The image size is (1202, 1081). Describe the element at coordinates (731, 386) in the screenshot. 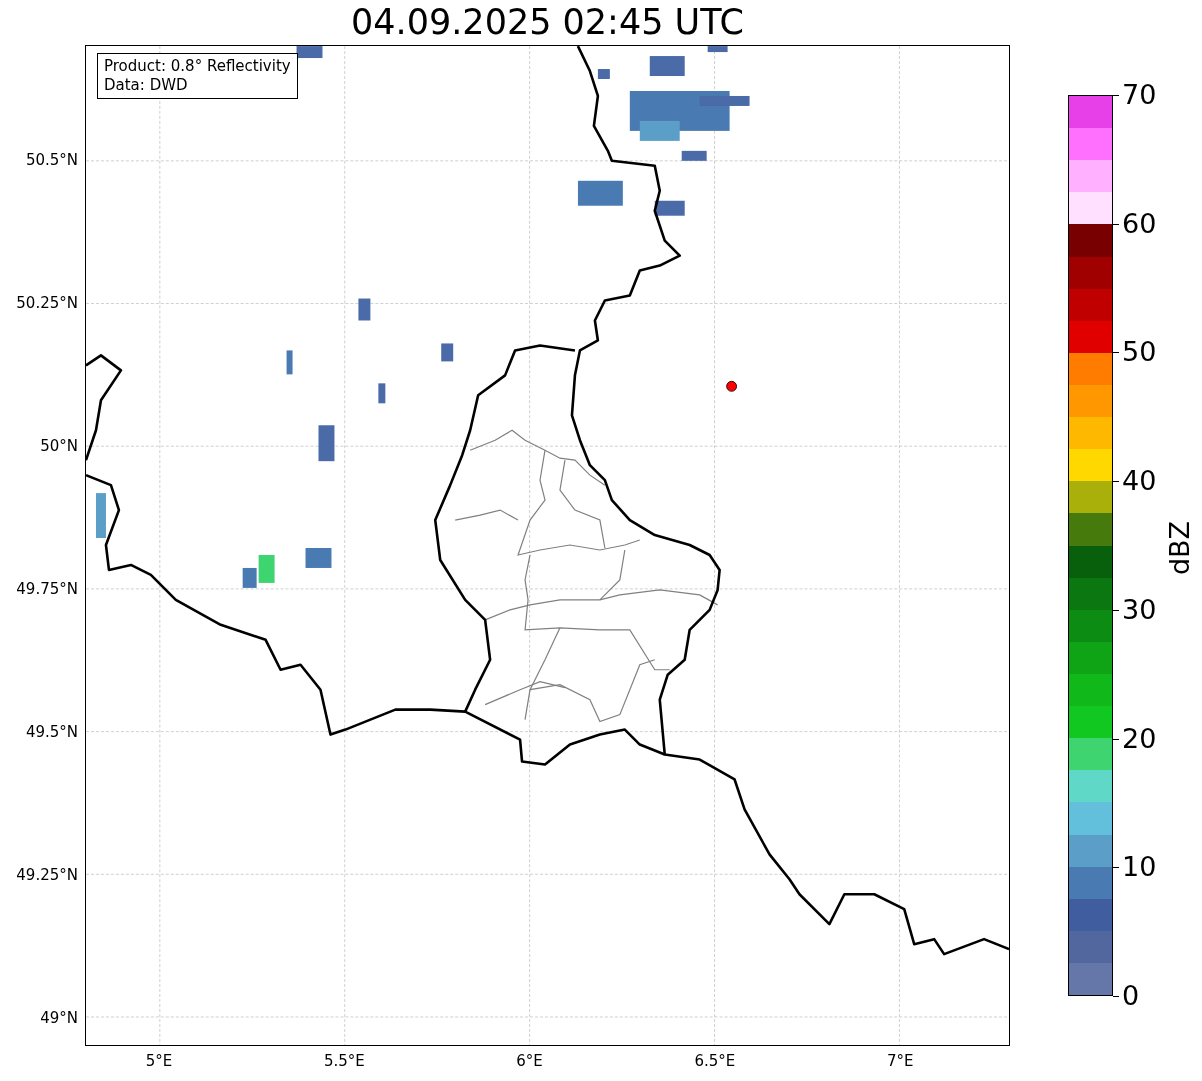

I see `radar-site-marker` at that location.